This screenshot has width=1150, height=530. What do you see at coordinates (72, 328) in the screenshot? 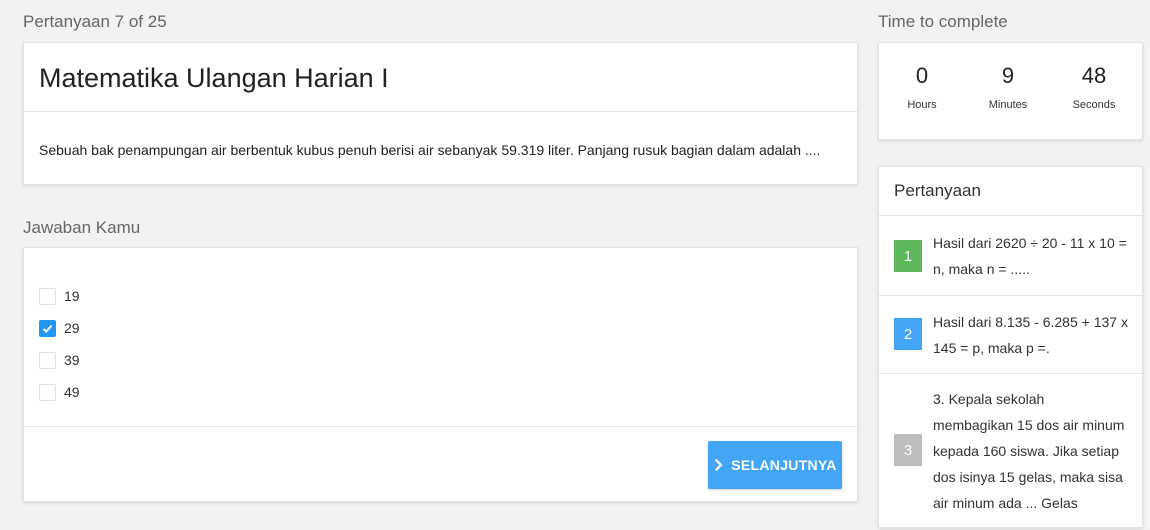
I see `answer-option-label: 29` at bounding box center [72, 328].